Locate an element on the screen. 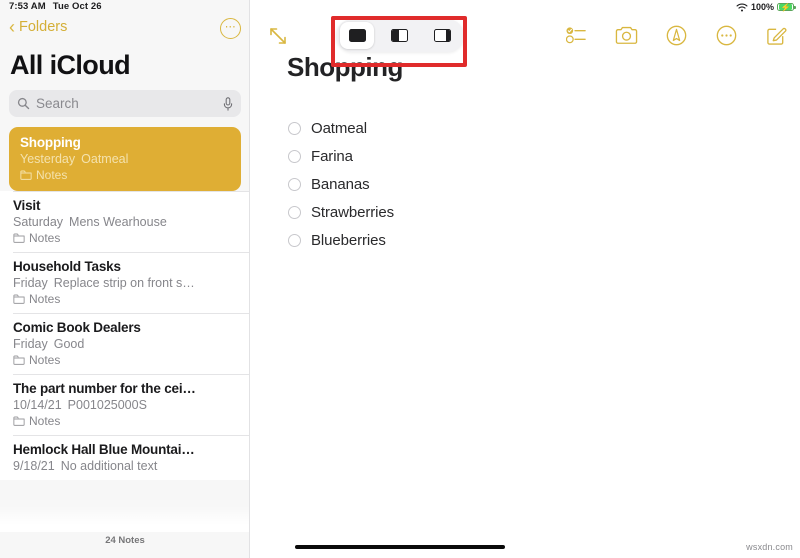 Image resolution: width=800 pixels, height=558 pixels. battery-charging-icon: ⚡ is located at coordinates (786, 7).